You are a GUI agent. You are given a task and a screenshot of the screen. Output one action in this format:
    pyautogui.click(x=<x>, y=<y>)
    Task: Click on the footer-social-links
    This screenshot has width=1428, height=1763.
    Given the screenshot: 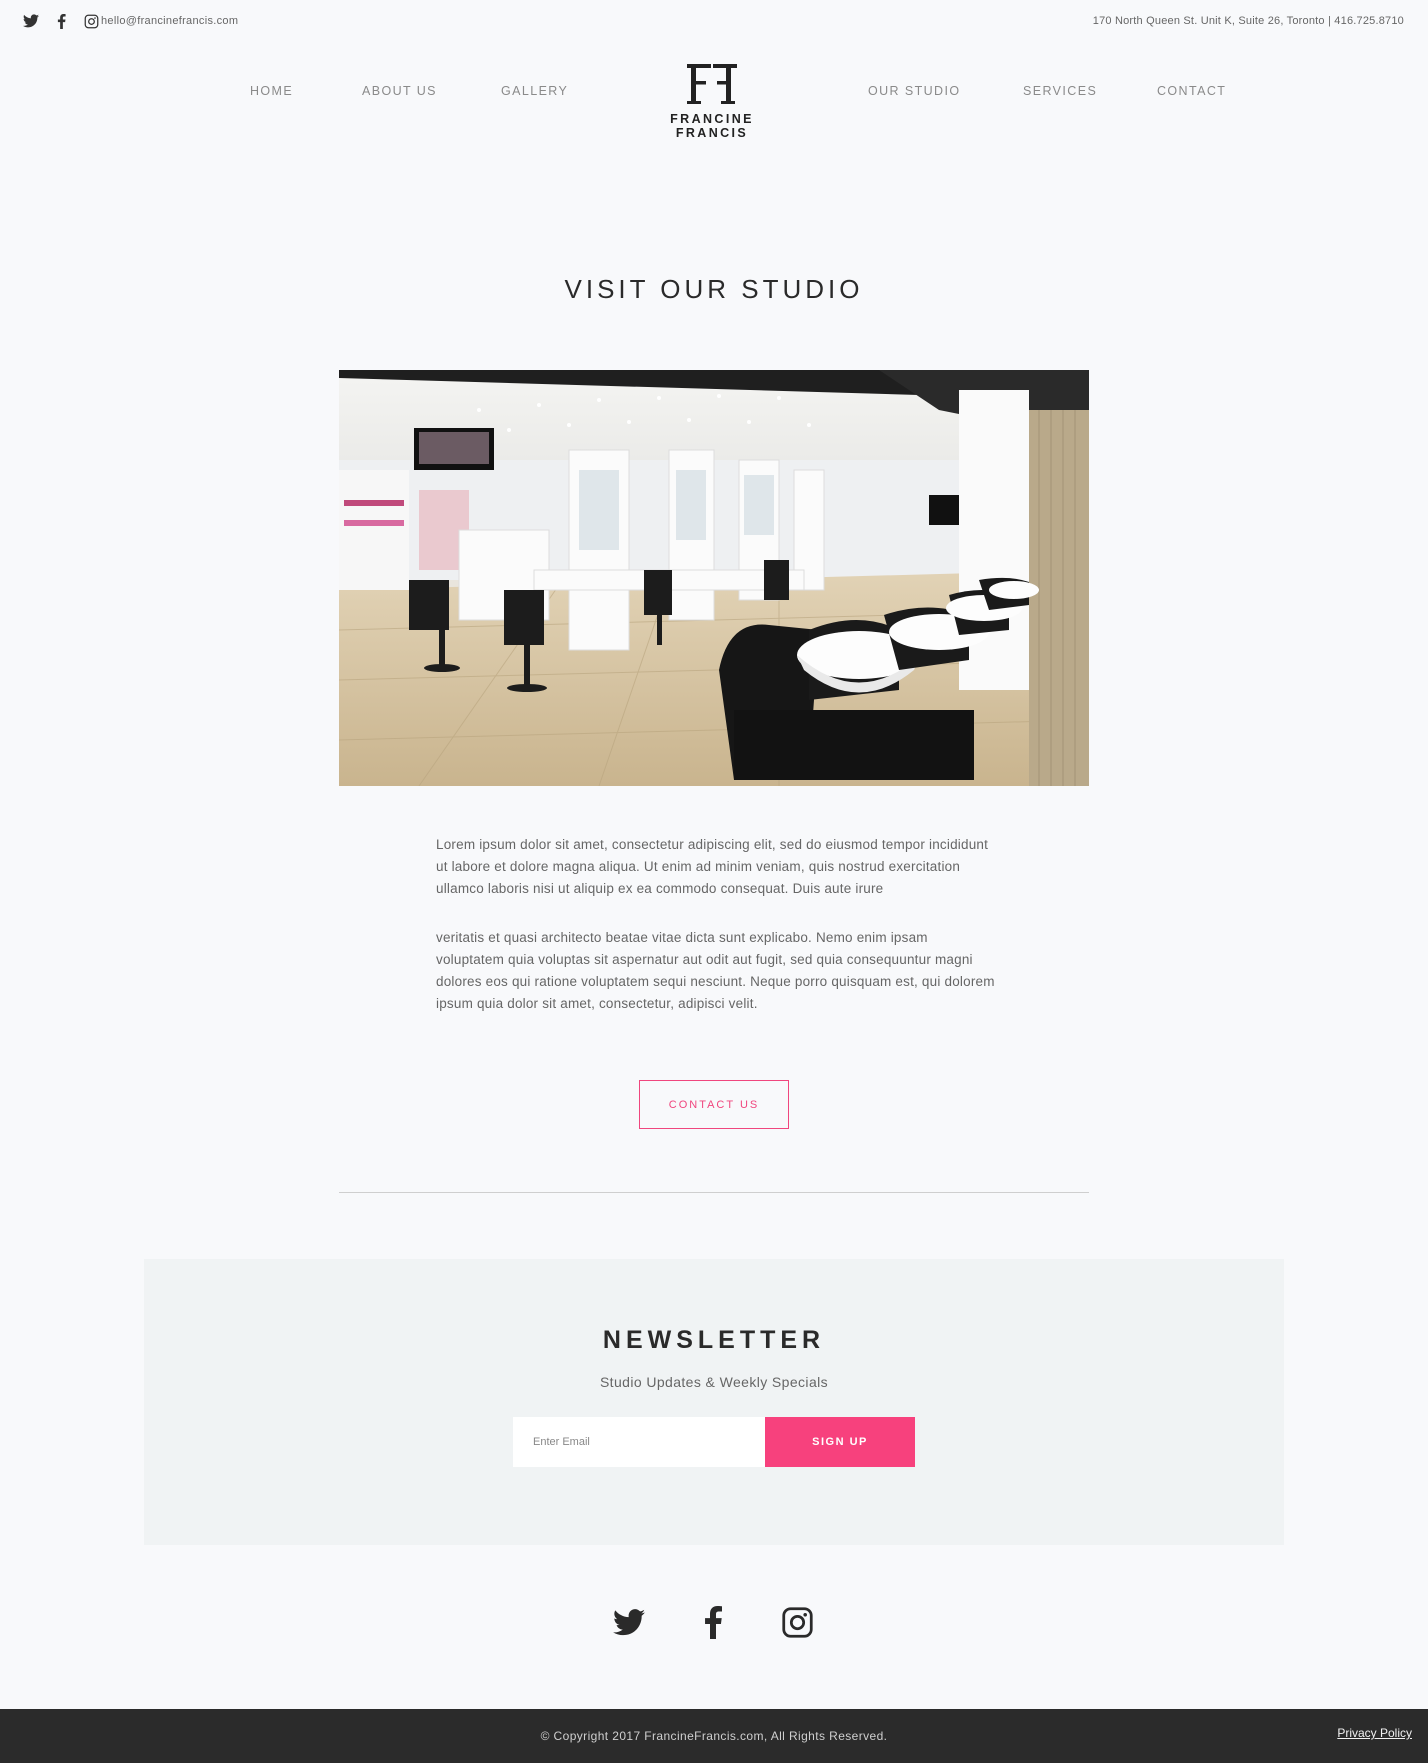 What is the action you would take?
    pyautogui.click(x=713, y=1622)
    